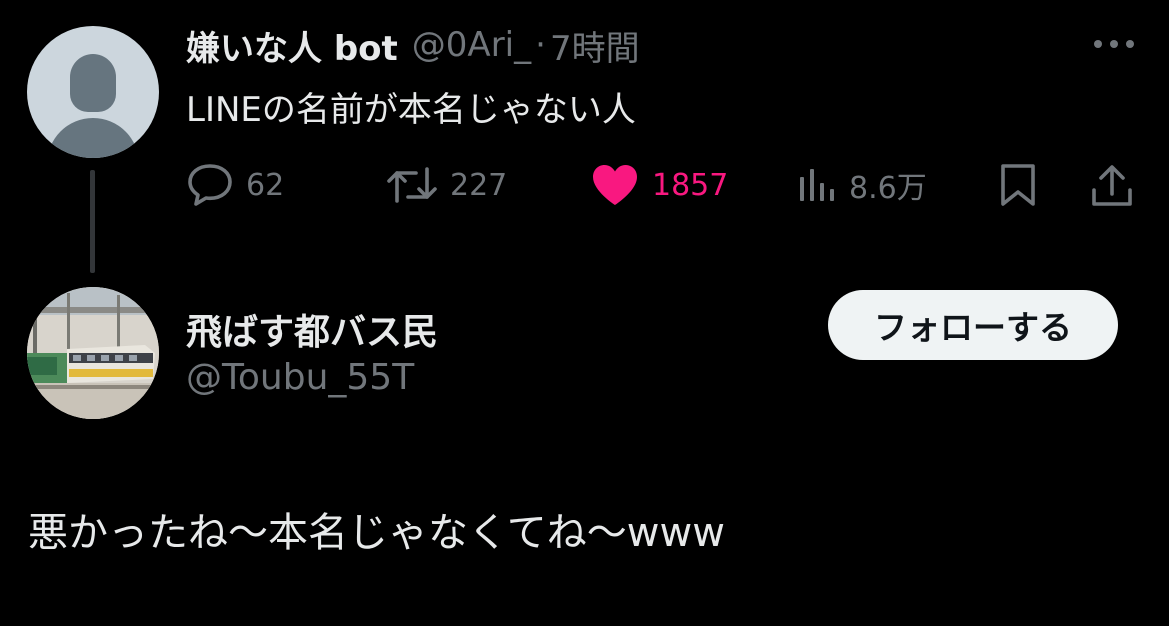 The image size is (1169, 626). What do you see at coordinates (690, 185) in the screenshot?
I see `like-count: 1857` at bounding box center [690, 185].